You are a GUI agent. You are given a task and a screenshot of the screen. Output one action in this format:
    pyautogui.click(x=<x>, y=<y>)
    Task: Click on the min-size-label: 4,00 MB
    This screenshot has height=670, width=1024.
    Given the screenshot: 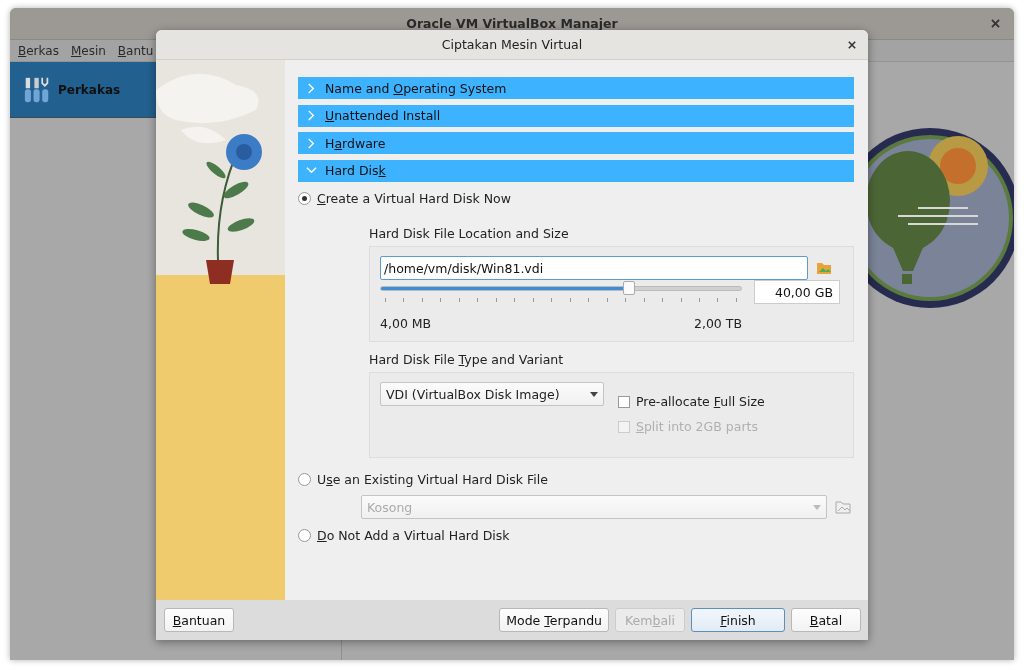 What is the action you would take?
    pyautogui.click(x=406, y=323)
    